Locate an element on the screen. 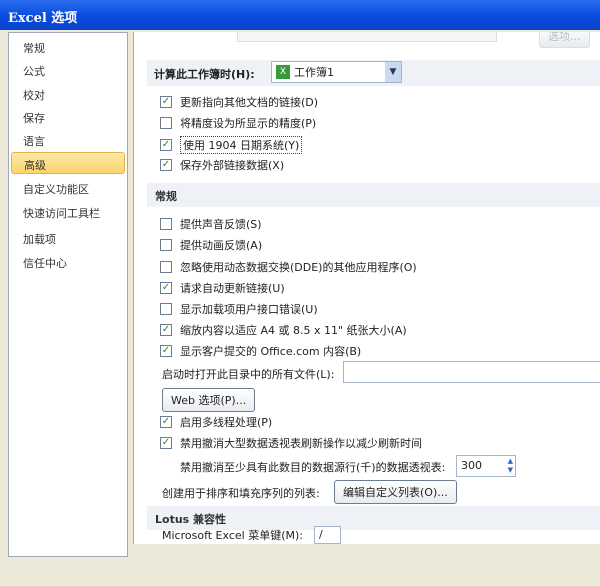  sidebar-item-proofing: 校对 is located at coordinates (68, 94).